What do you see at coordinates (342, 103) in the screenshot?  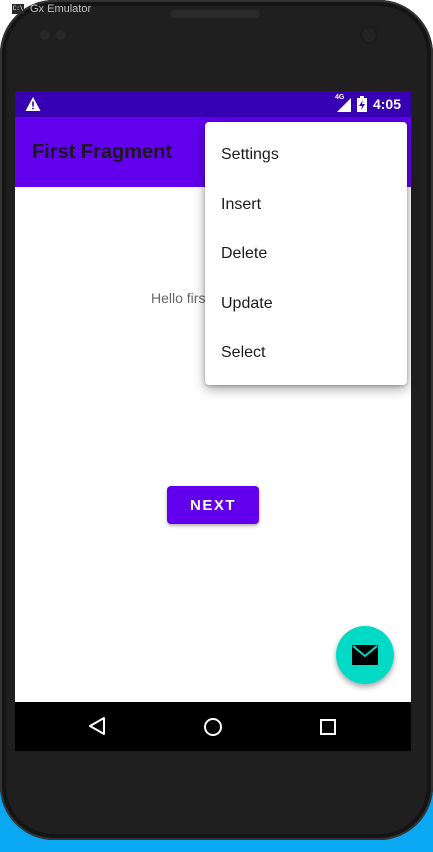 I see `signal-icon: 4G` at bounding box center [342, 103].